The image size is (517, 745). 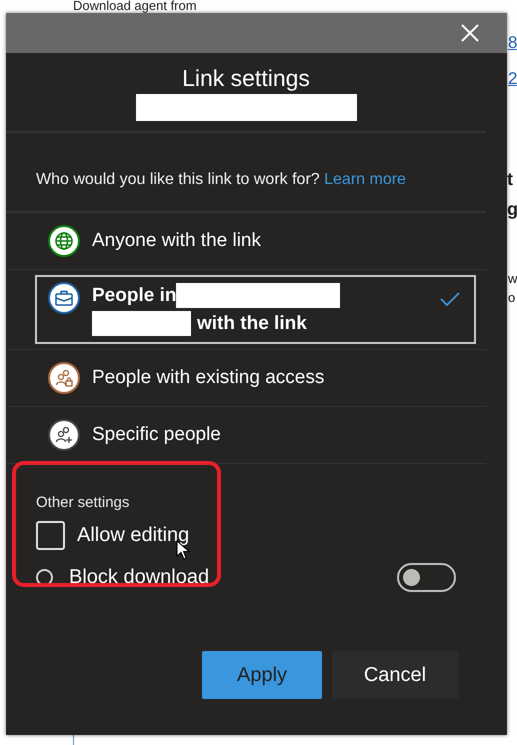 I want to click on checkmark-icon, so click(x=450, y=299).